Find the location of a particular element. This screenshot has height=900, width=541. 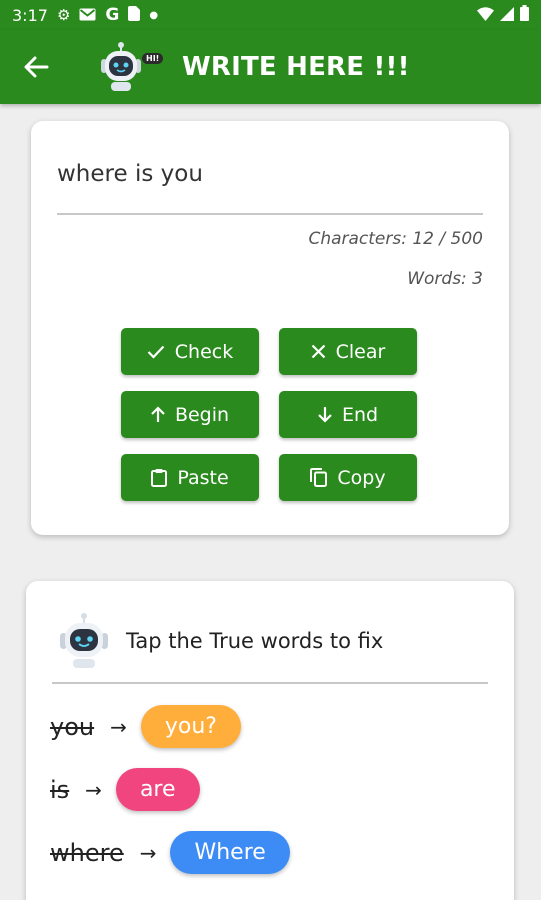

fix-chip: you? is located at coordinates (190, 726).